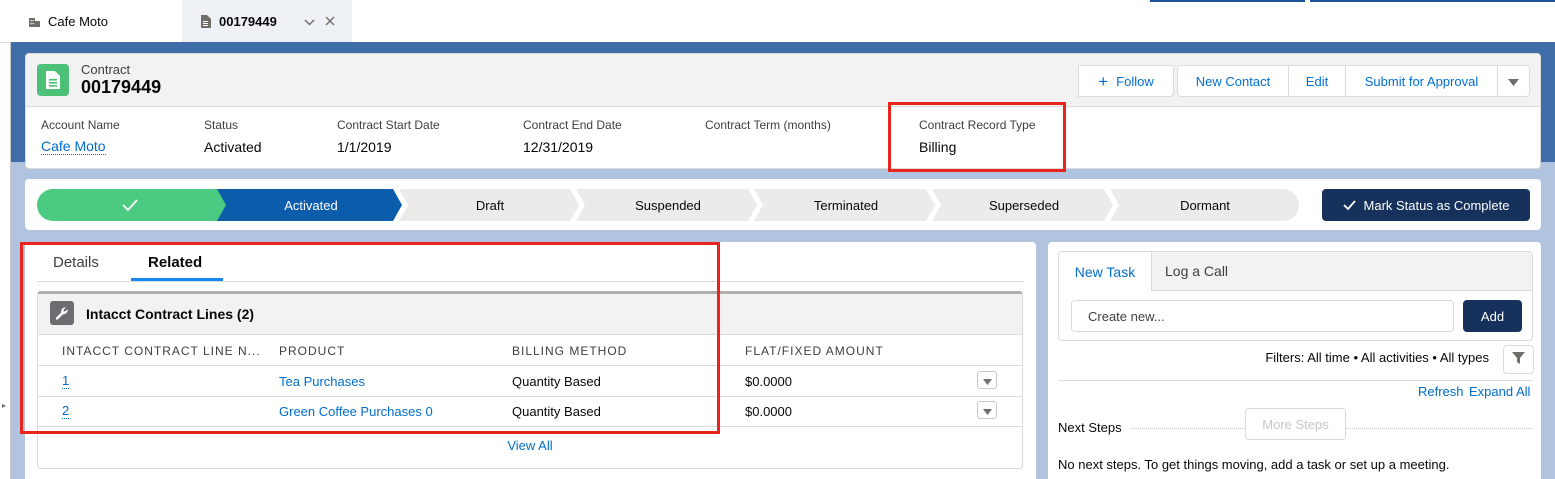 This screenshot has height=479, width=1555. I want to click on path-stage-draft-label: Draft, so click(490, 205).